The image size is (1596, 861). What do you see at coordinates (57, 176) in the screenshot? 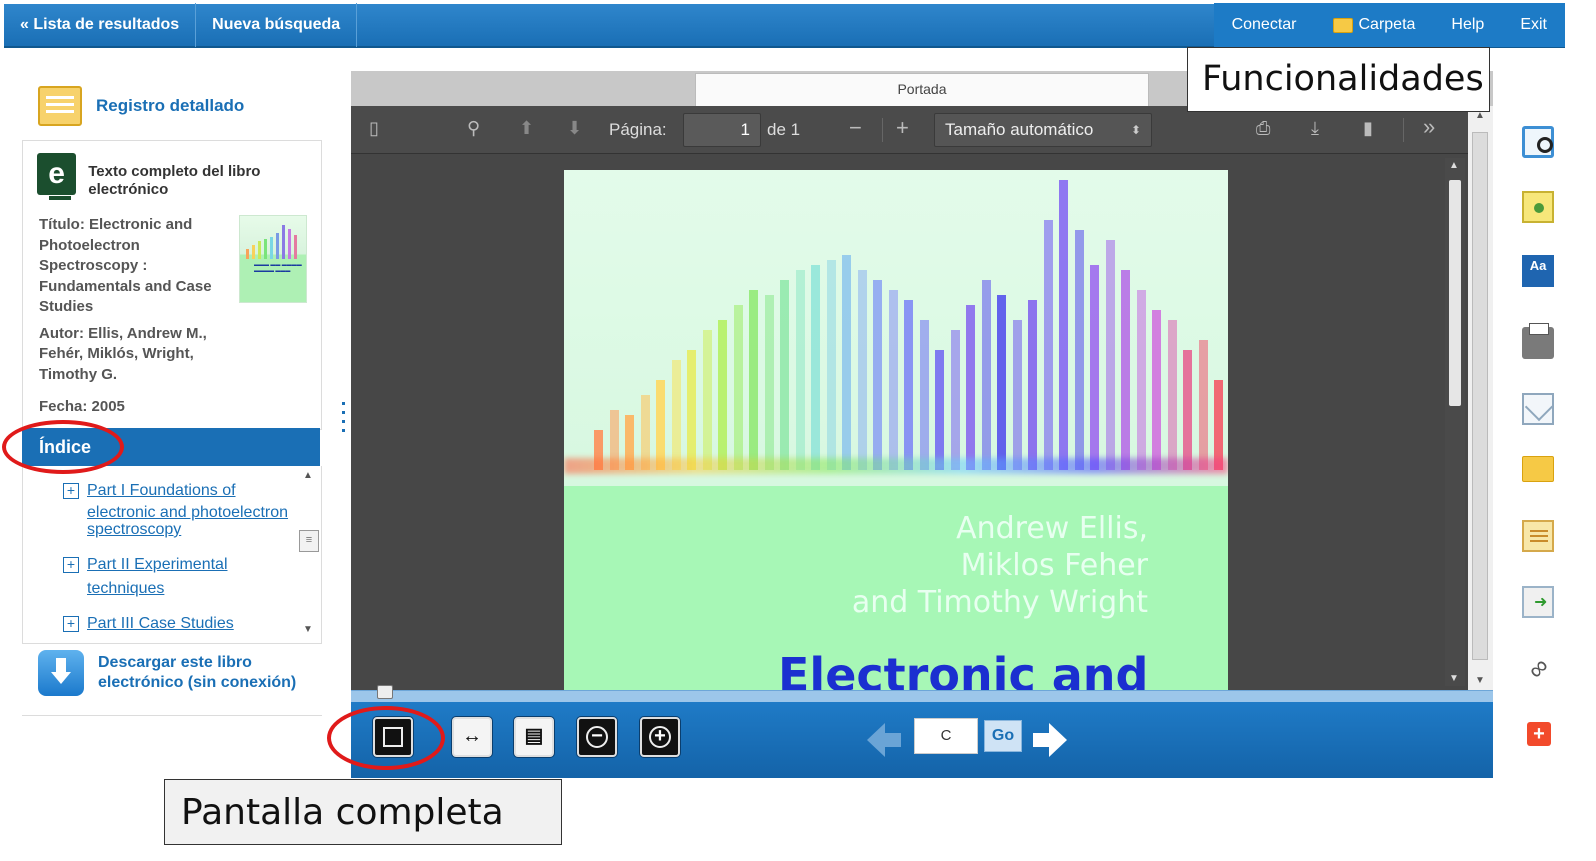
I see `ebook-icon: e` at bounding box center [57, 176].